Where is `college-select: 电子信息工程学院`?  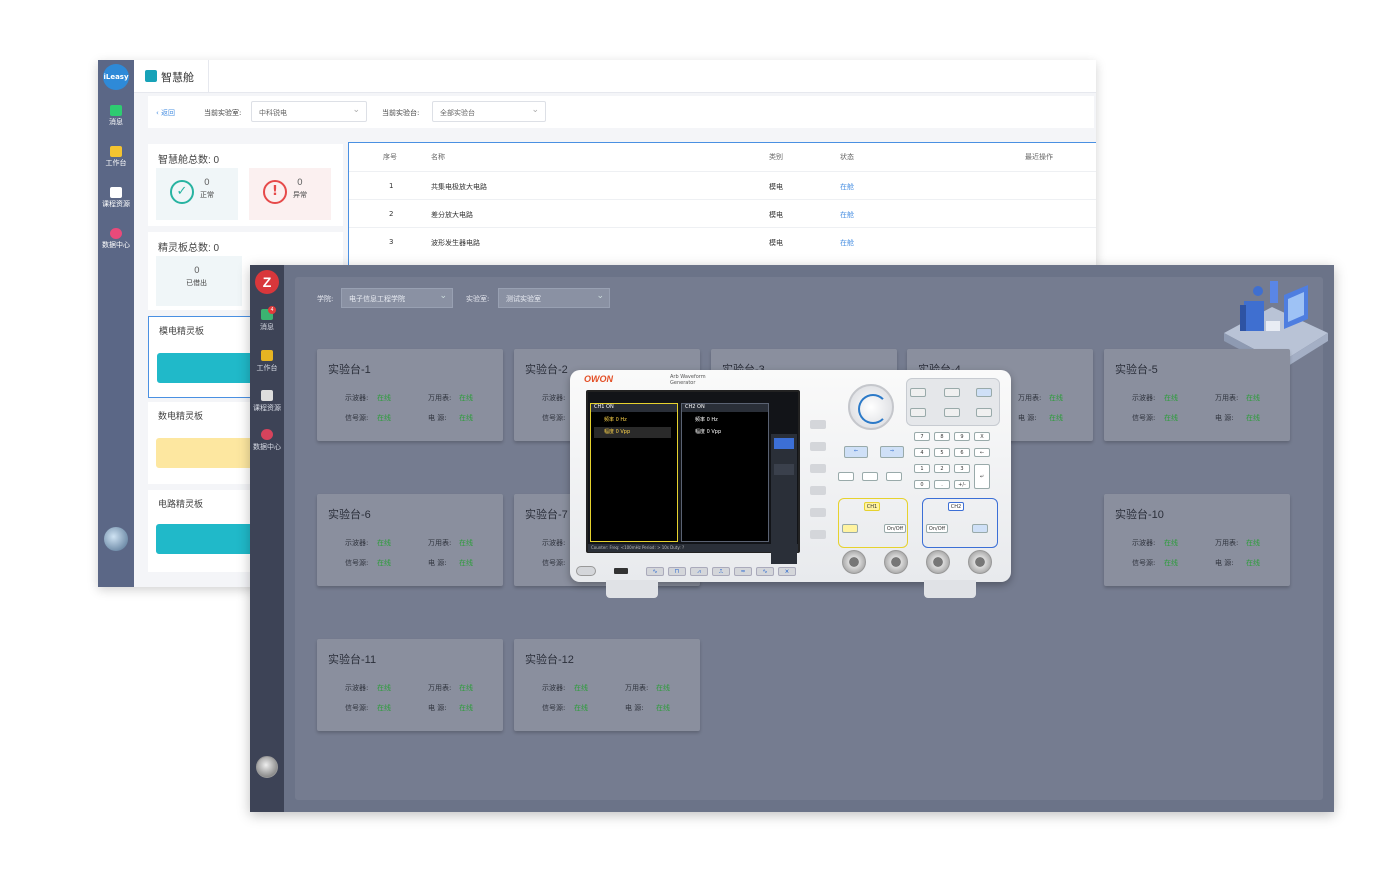 college-select: 电子信息工程学院 is located at coordinates (397, 298).